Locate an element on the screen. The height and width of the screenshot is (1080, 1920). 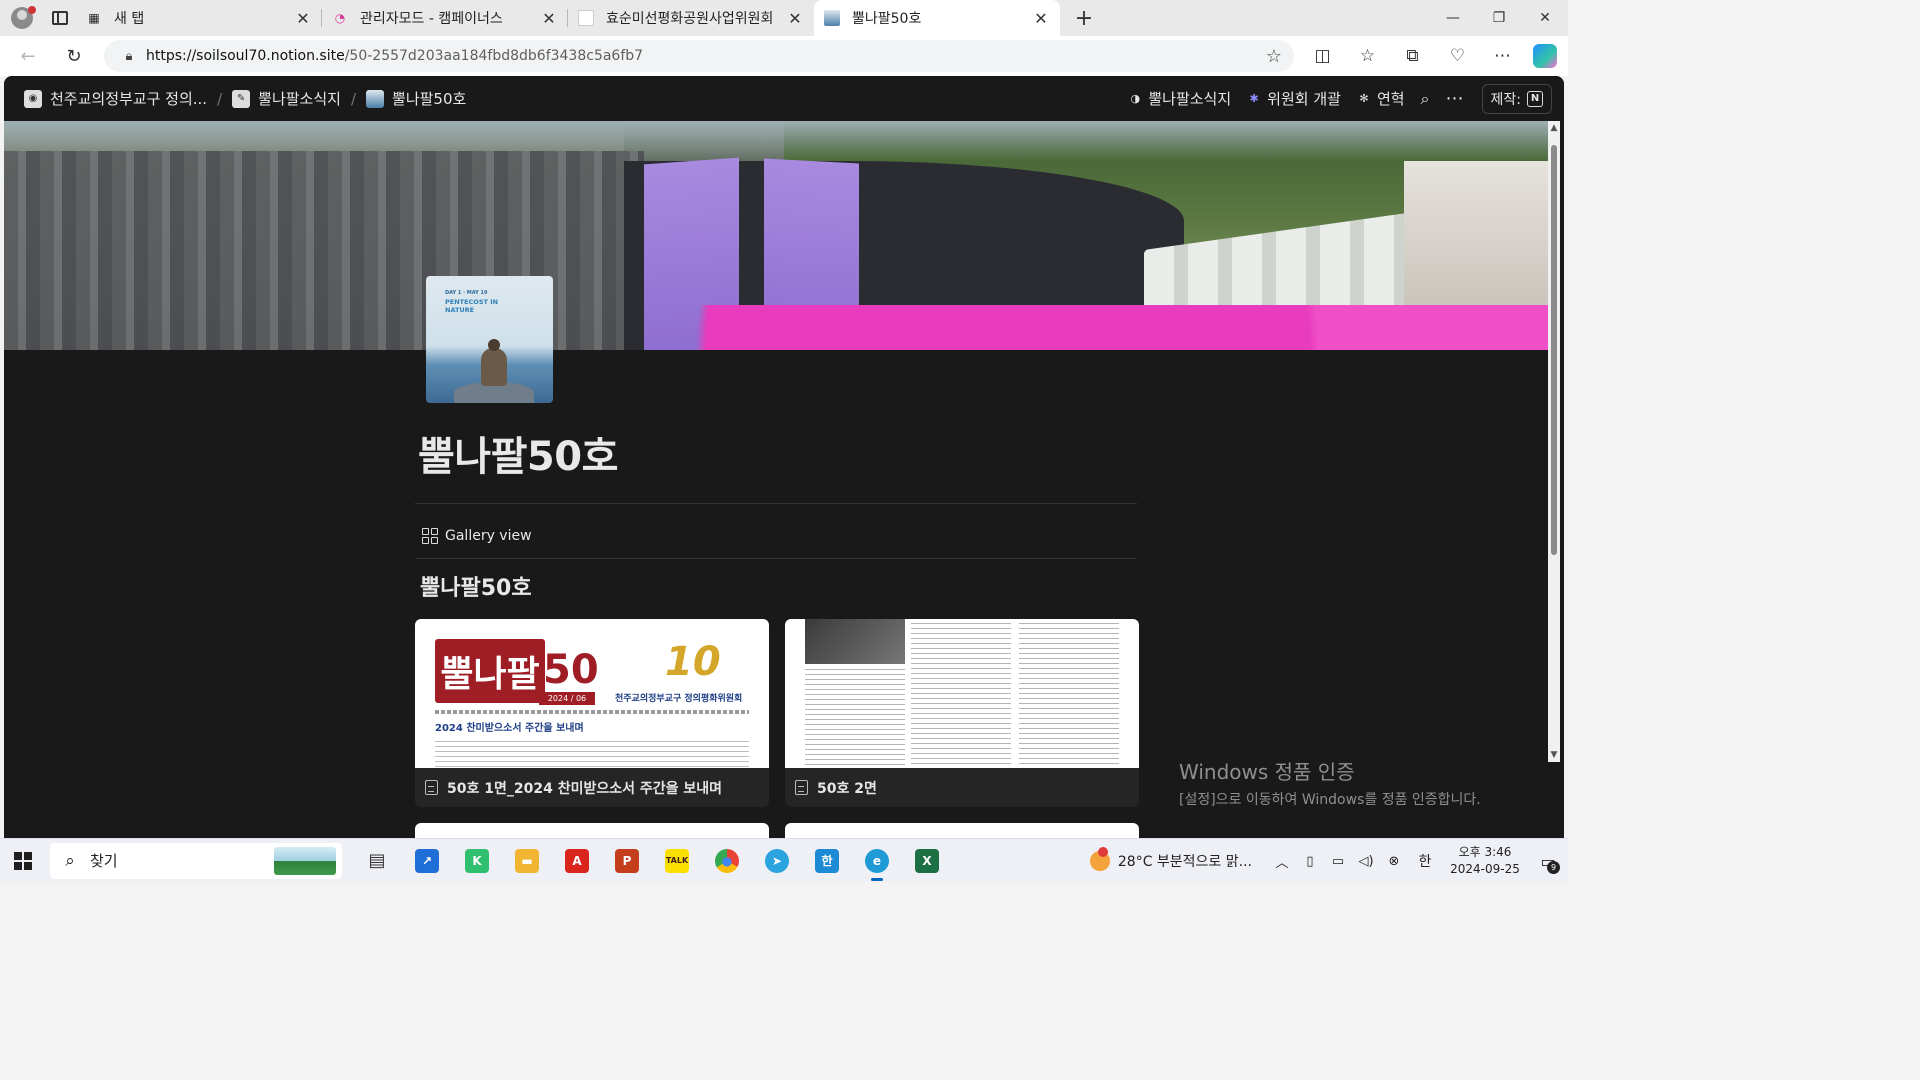
breadcrumb-current: 뿔나팔50호 is located at coordinates (416, 99).